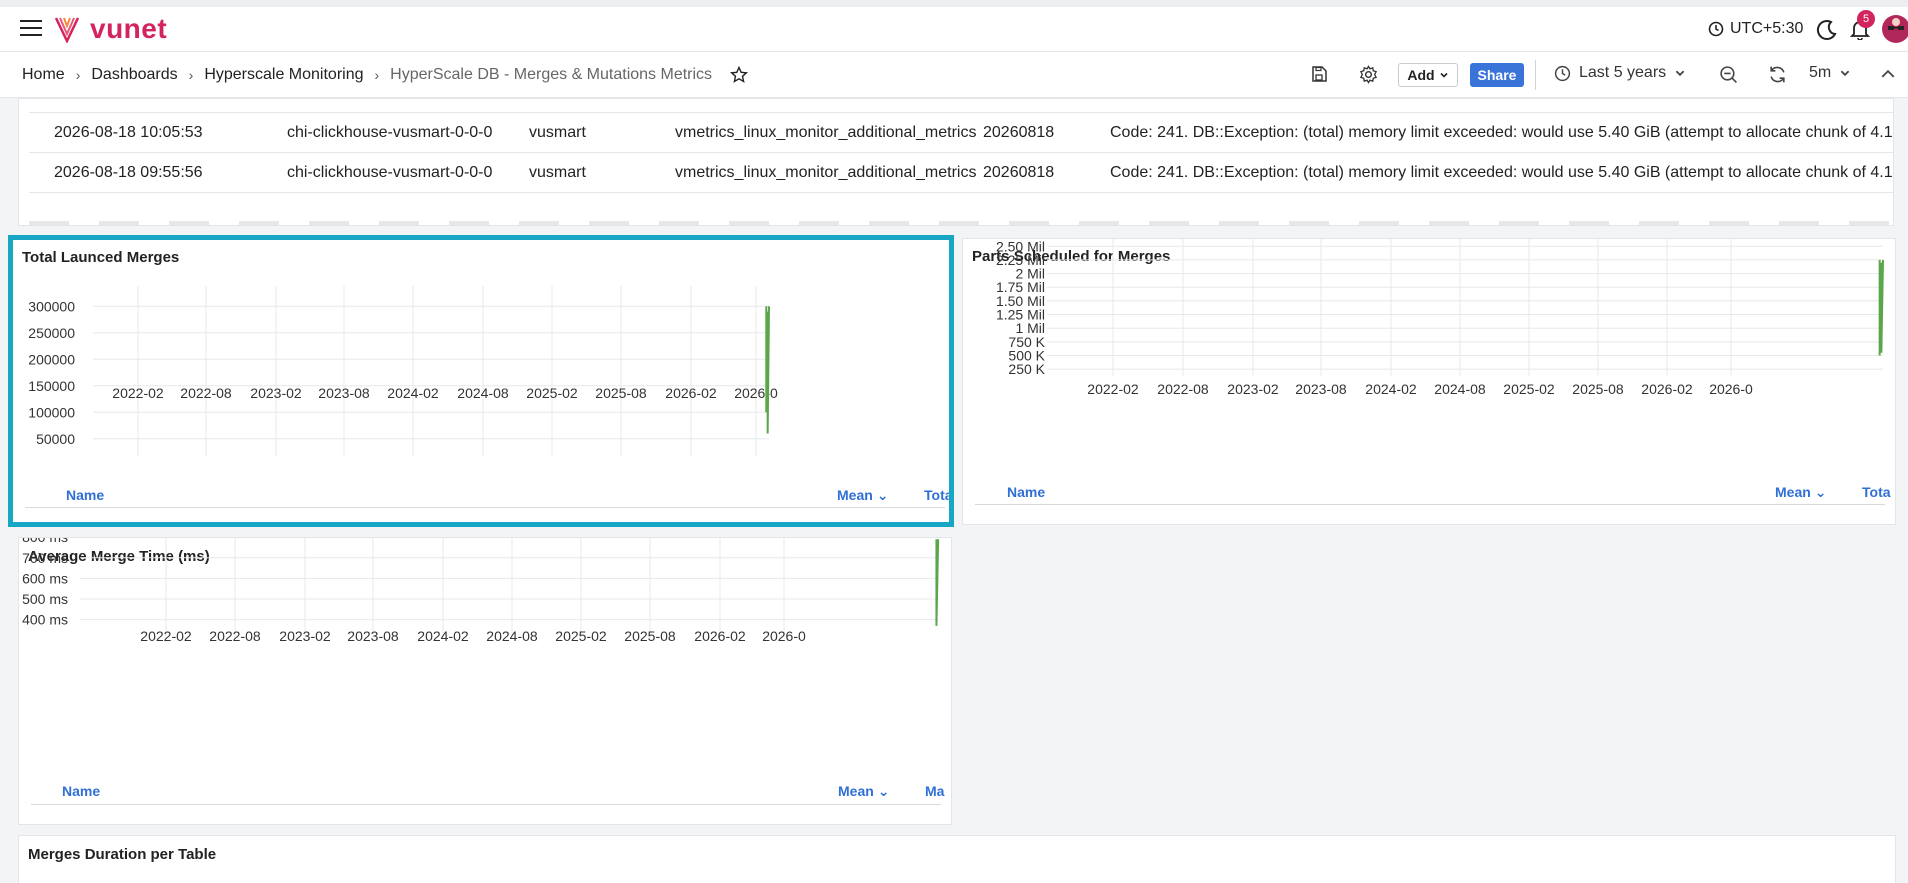 The image size is (1908, 883). I want to click on y-tick-label: 500 ms, so click(45, 599).